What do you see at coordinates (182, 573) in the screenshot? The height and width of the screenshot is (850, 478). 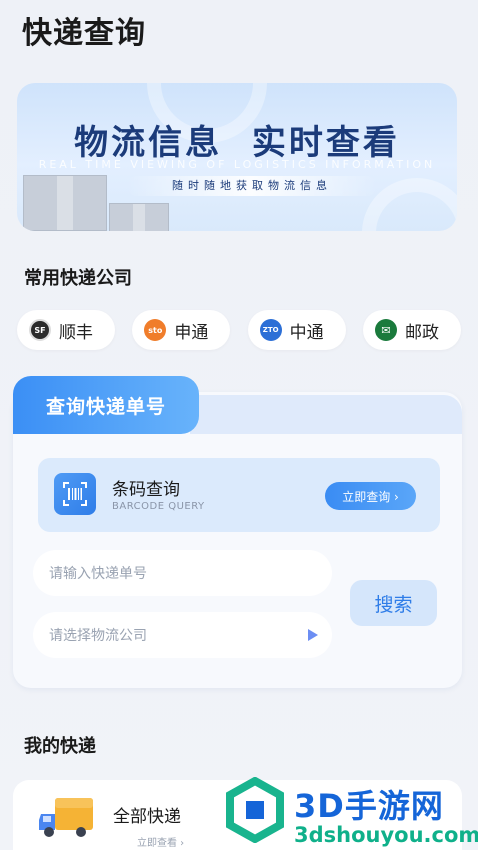 I see `tracking-number-input: 请输入快递单号` at bounding box center [182, 573].